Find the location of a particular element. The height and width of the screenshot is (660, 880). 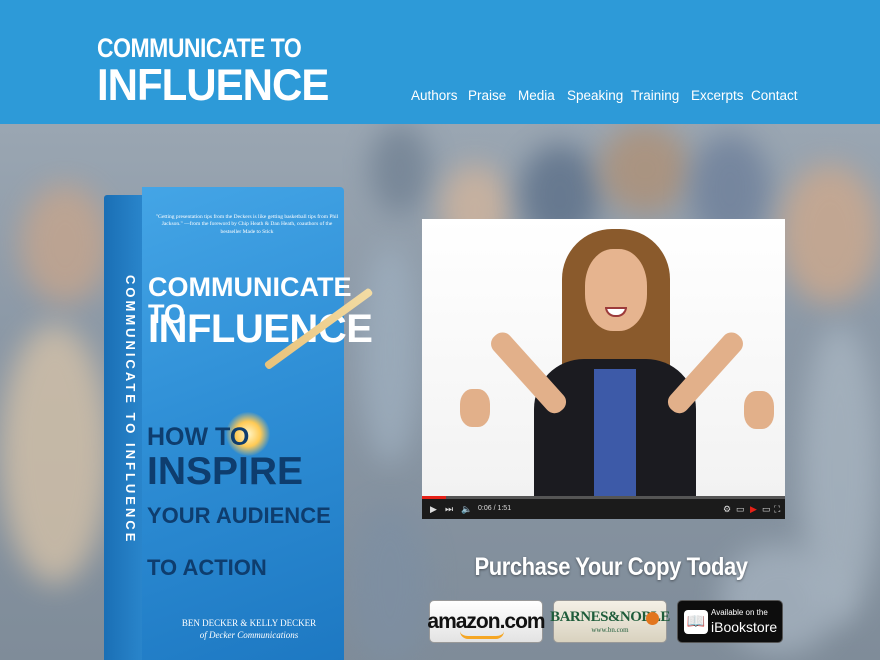

speaker-face is located at coordinates (616, 290).